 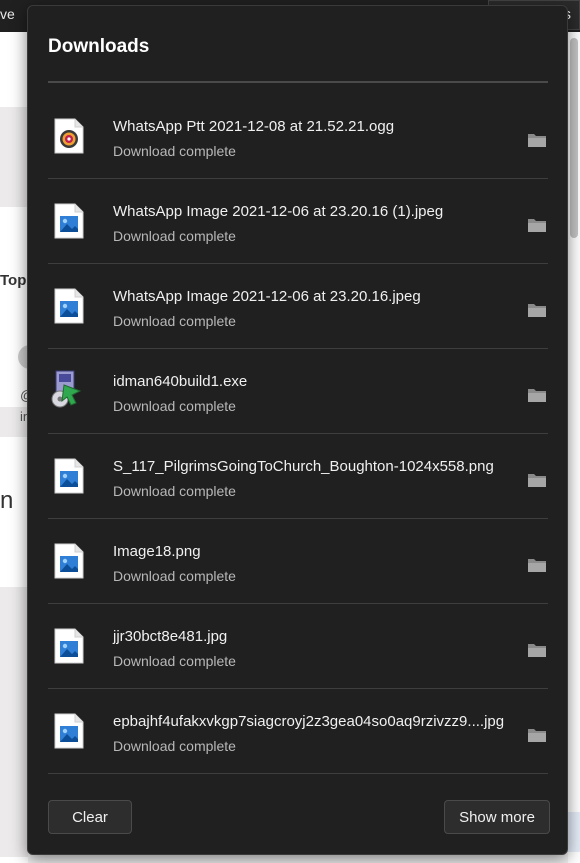 I want to click on download-item: idman640build1.exe Download complete, so click(x=298, y=391).